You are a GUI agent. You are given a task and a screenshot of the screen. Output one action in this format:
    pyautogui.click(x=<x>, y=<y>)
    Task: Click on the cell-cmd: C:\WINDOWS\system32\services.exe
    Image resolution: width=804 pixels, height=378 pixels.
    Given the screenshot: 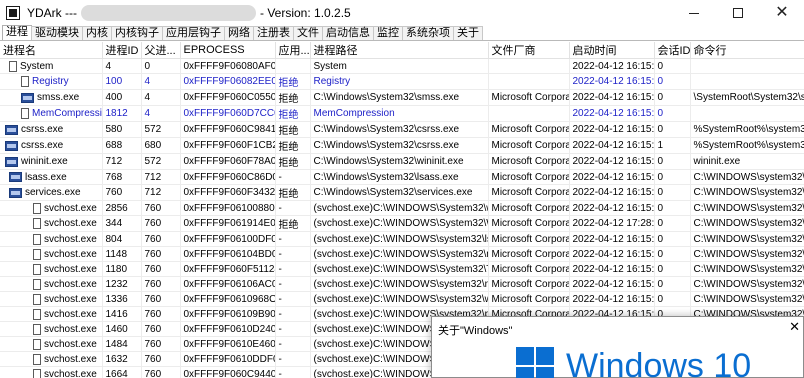 What is the action you would take?
    pyautogui.click(x=747, y=192)
    